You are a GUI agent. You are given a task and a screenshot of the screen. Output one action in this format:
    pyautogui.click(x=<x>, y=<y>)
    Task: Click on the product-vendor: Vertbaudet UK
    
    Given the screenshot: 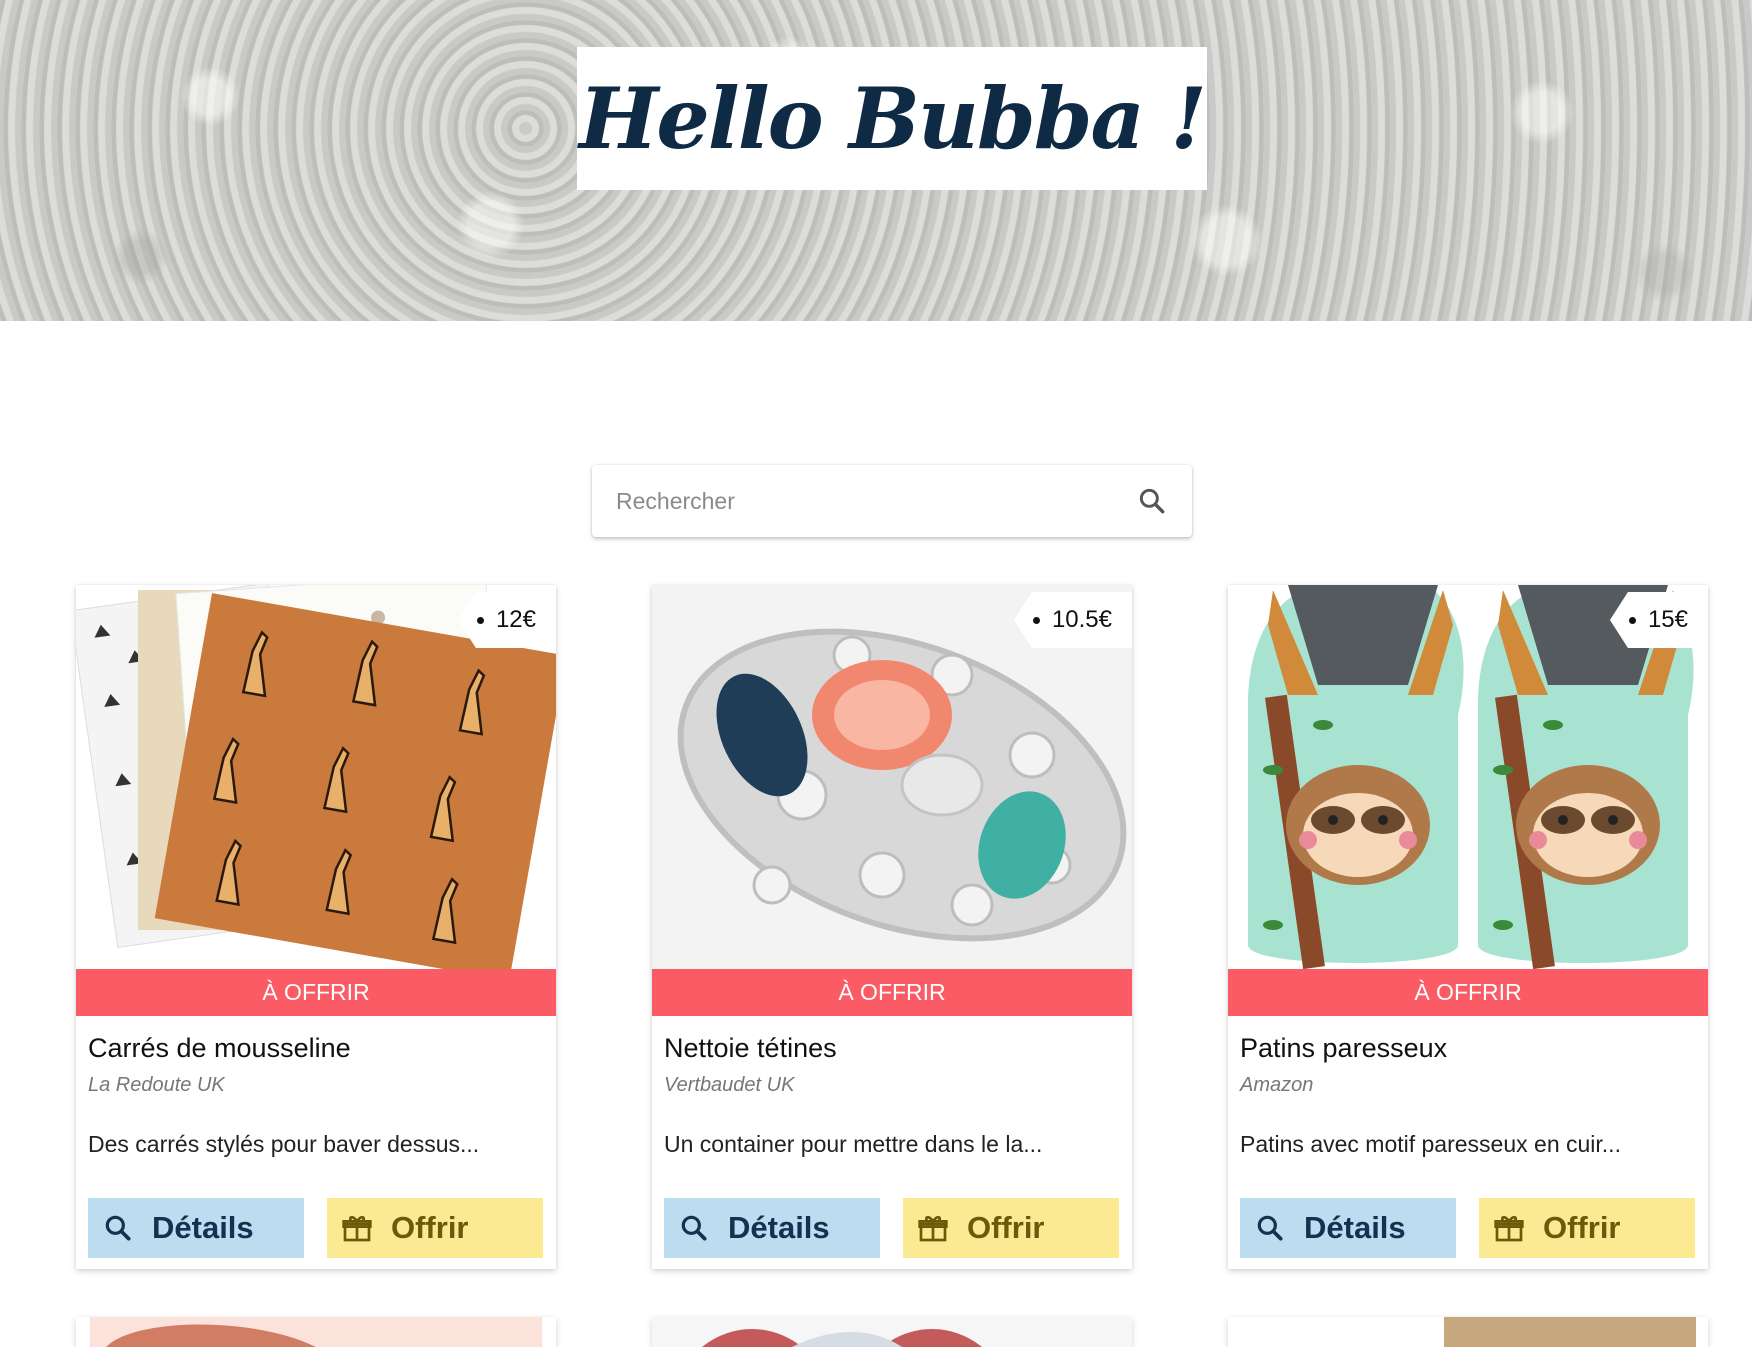 What is the action you would take?
    pyautogui.click(x=729, y=1085)
    